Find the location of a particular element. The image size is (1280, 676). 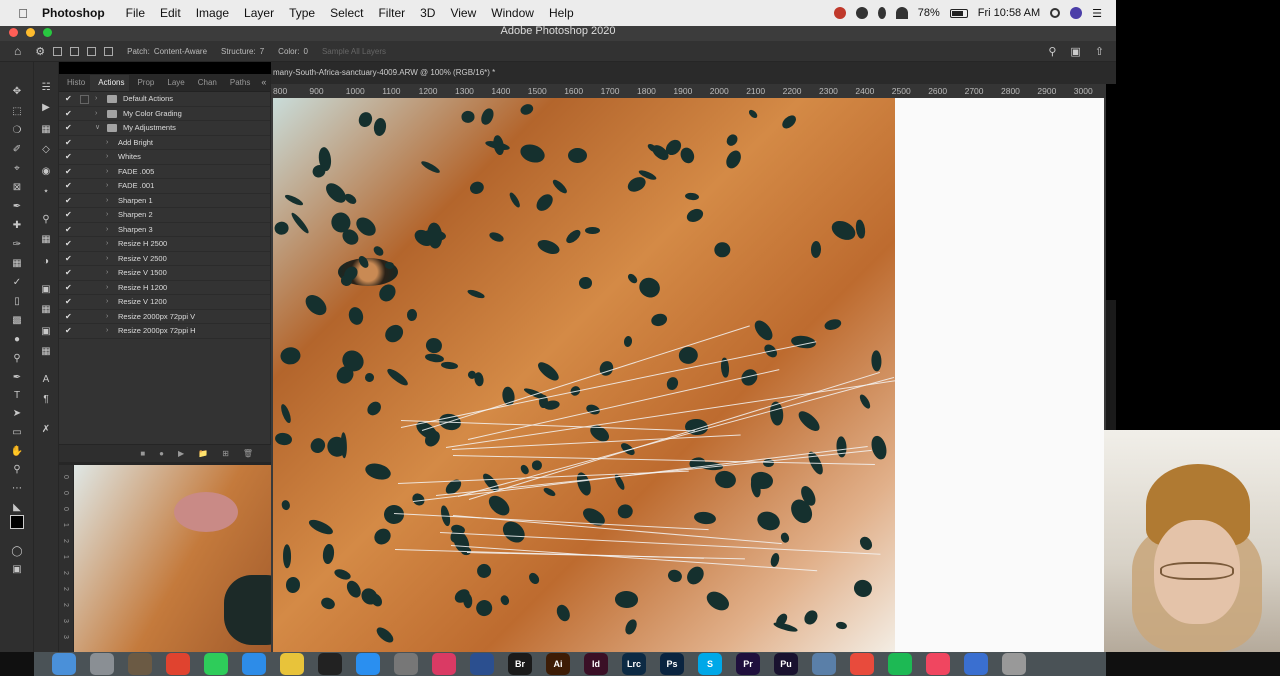

action-row: ✔ › Add Bright is located at coordinates (164, 143).